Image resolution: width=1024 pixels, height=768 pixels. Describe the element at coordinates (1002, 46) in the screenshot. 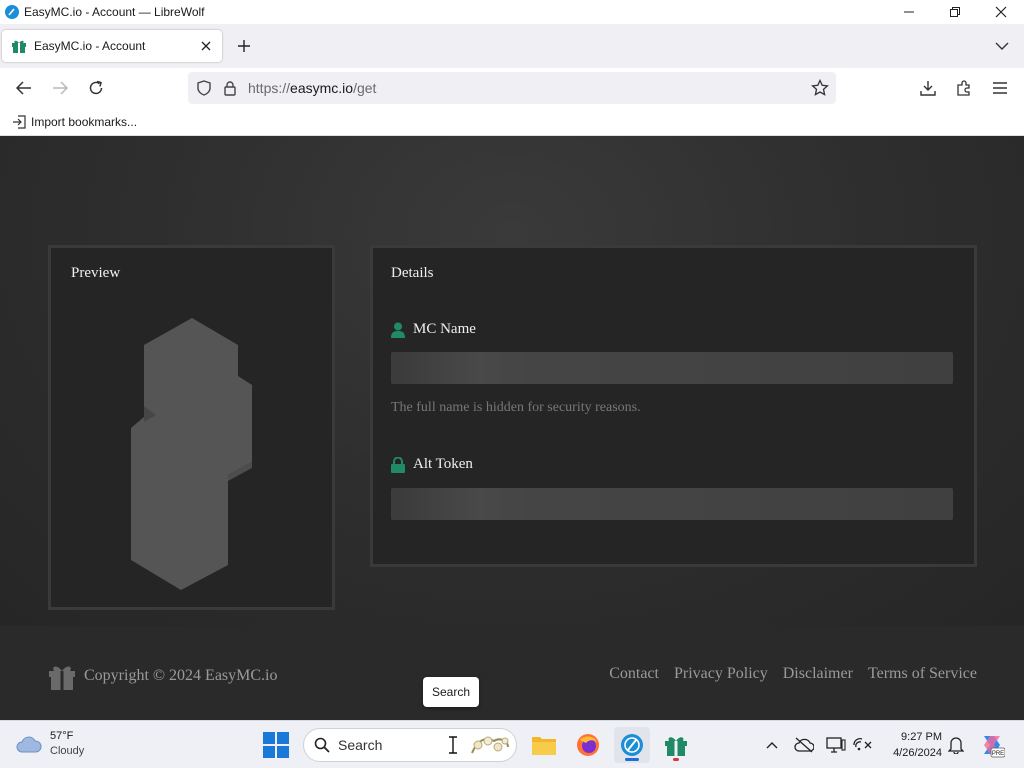

I see `chevron-down-icon` at that location.